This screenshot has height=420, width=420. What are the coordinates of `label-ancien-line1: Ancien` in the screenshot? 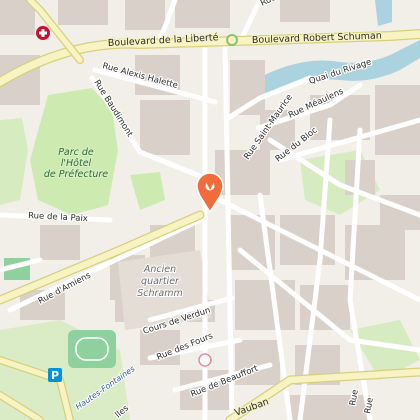 It's located at (159, 269).